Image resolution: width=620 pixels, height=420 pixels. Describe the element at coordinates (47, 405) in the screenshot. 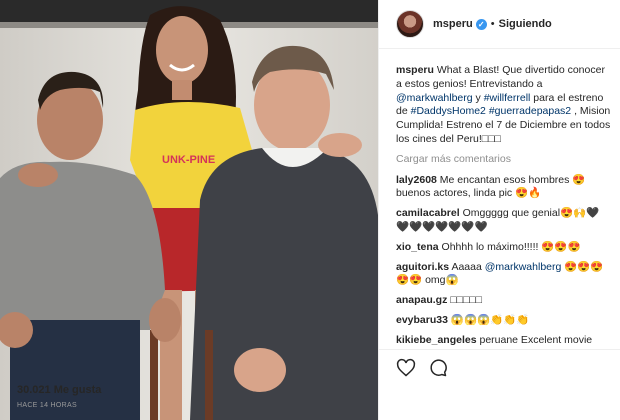

I see `post-timestamp: HACE 14 HORAS` at that location.